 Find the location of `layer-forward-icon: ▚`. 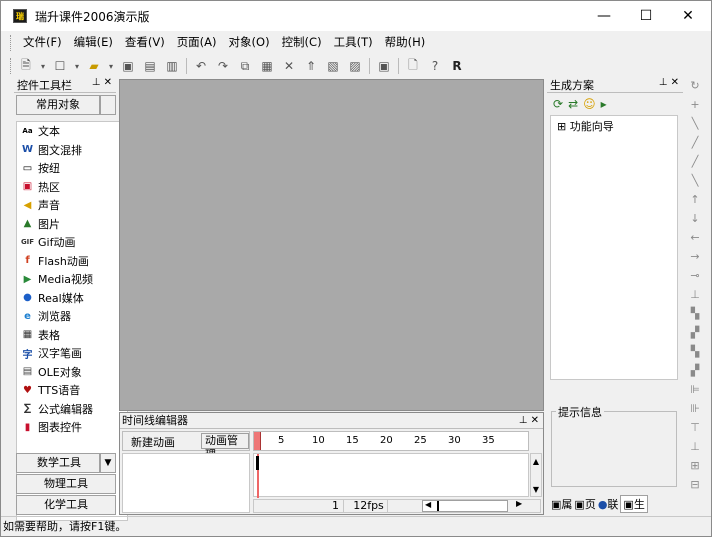

layer-forward-icon: ▚ is located at coordinates (695, 316).